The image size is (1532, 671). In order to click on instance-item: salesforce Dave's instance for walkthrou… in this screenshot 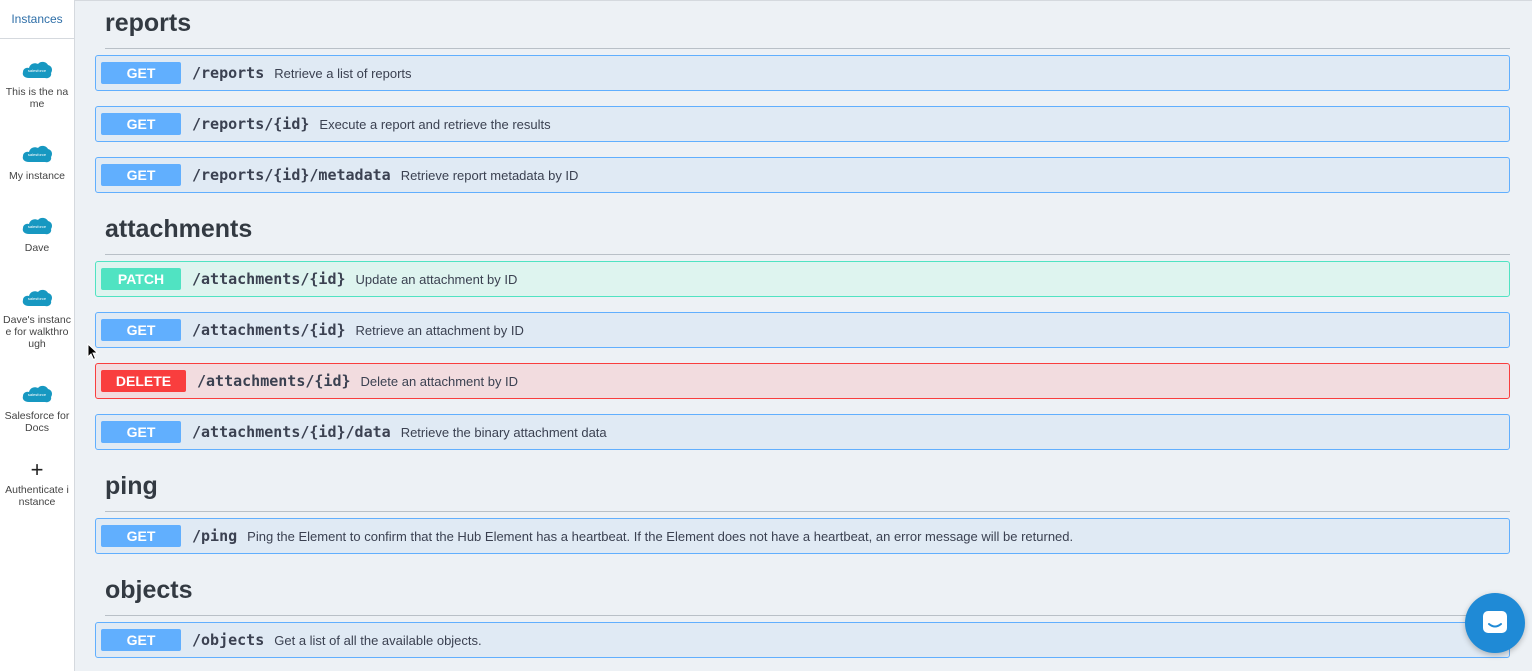, I will do `click(37, 318)`.